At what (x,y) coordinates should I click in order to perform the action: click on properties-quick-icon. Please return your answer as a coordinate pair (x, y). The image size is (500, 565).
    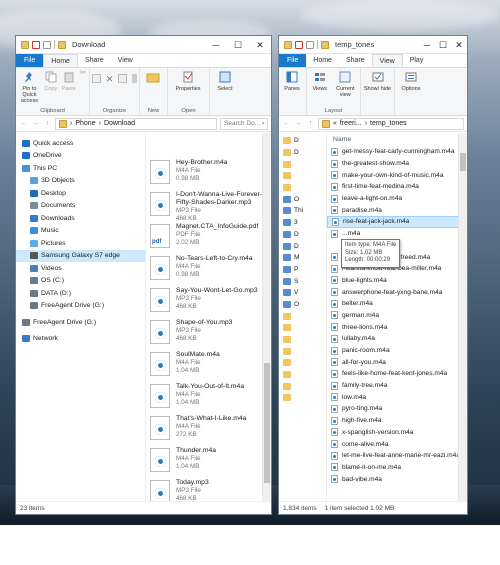
    Looking at the image, I should click on (47, 44).